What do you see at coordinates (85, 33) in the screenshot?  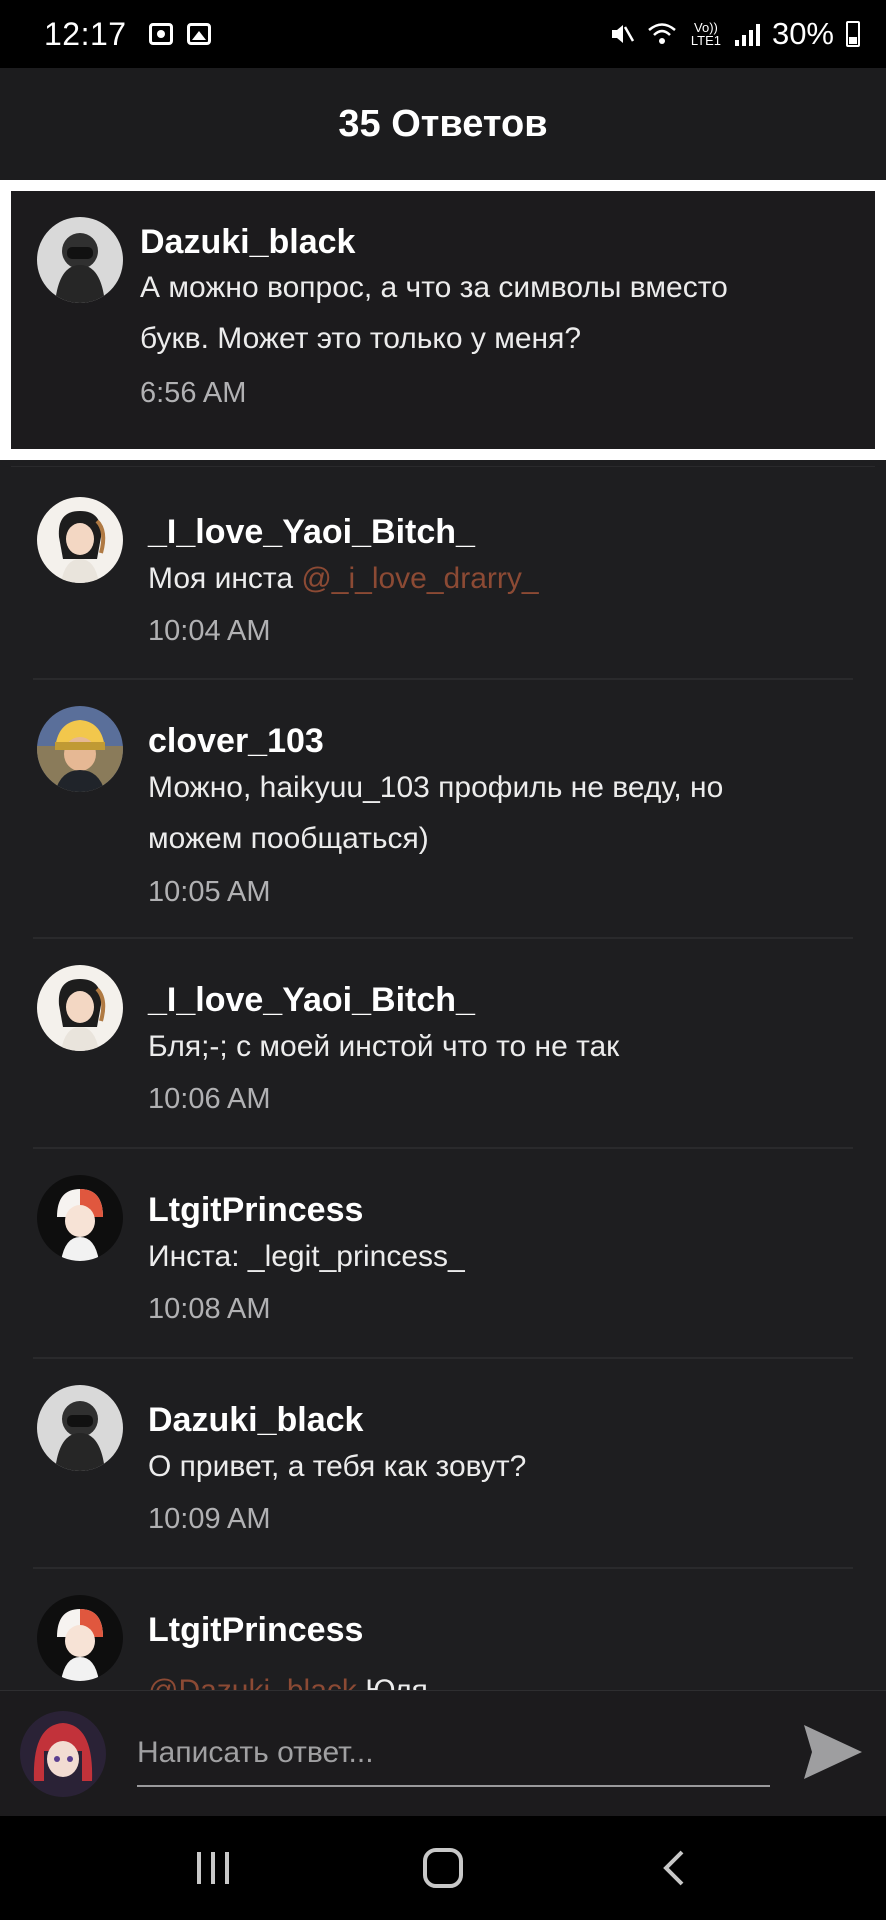 I see `status-time: 12:17` at bounding box center [85, 33].